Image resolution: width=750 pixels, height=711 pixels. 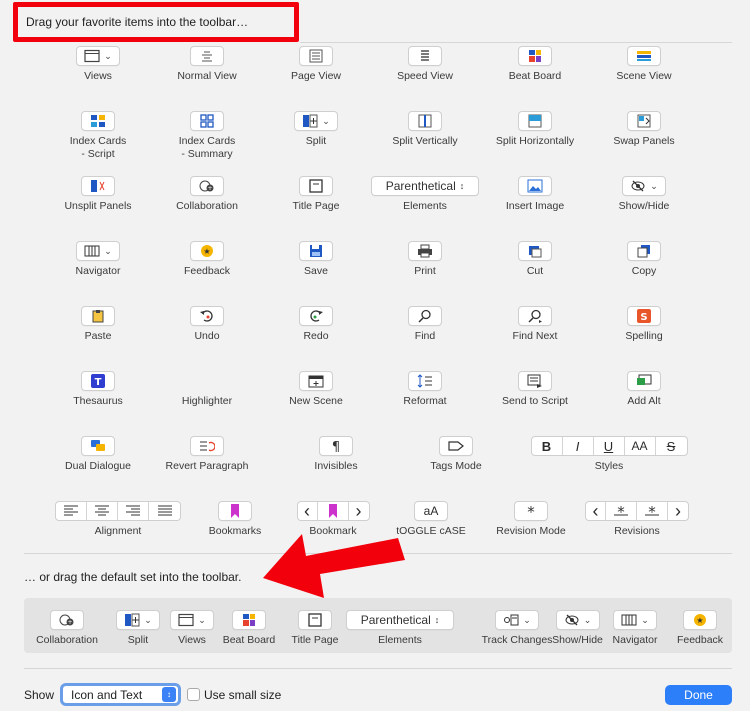 What do you see at coordinates (98, 389) in the screenshot?
I see `palette-item-thesaurus: T Thesaurus` at bounding box center [98, 389].